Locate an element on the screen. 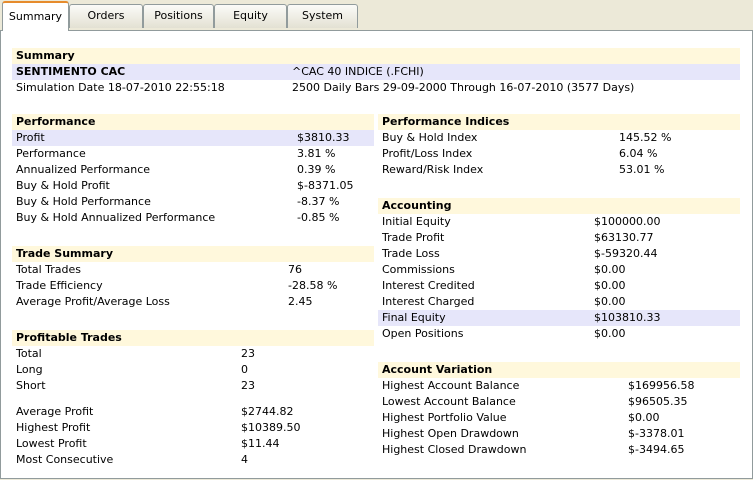 Image resolution: width=753 pixels, height=480 pixels. tab-summary: Summary is located at coordinates (35, 16).